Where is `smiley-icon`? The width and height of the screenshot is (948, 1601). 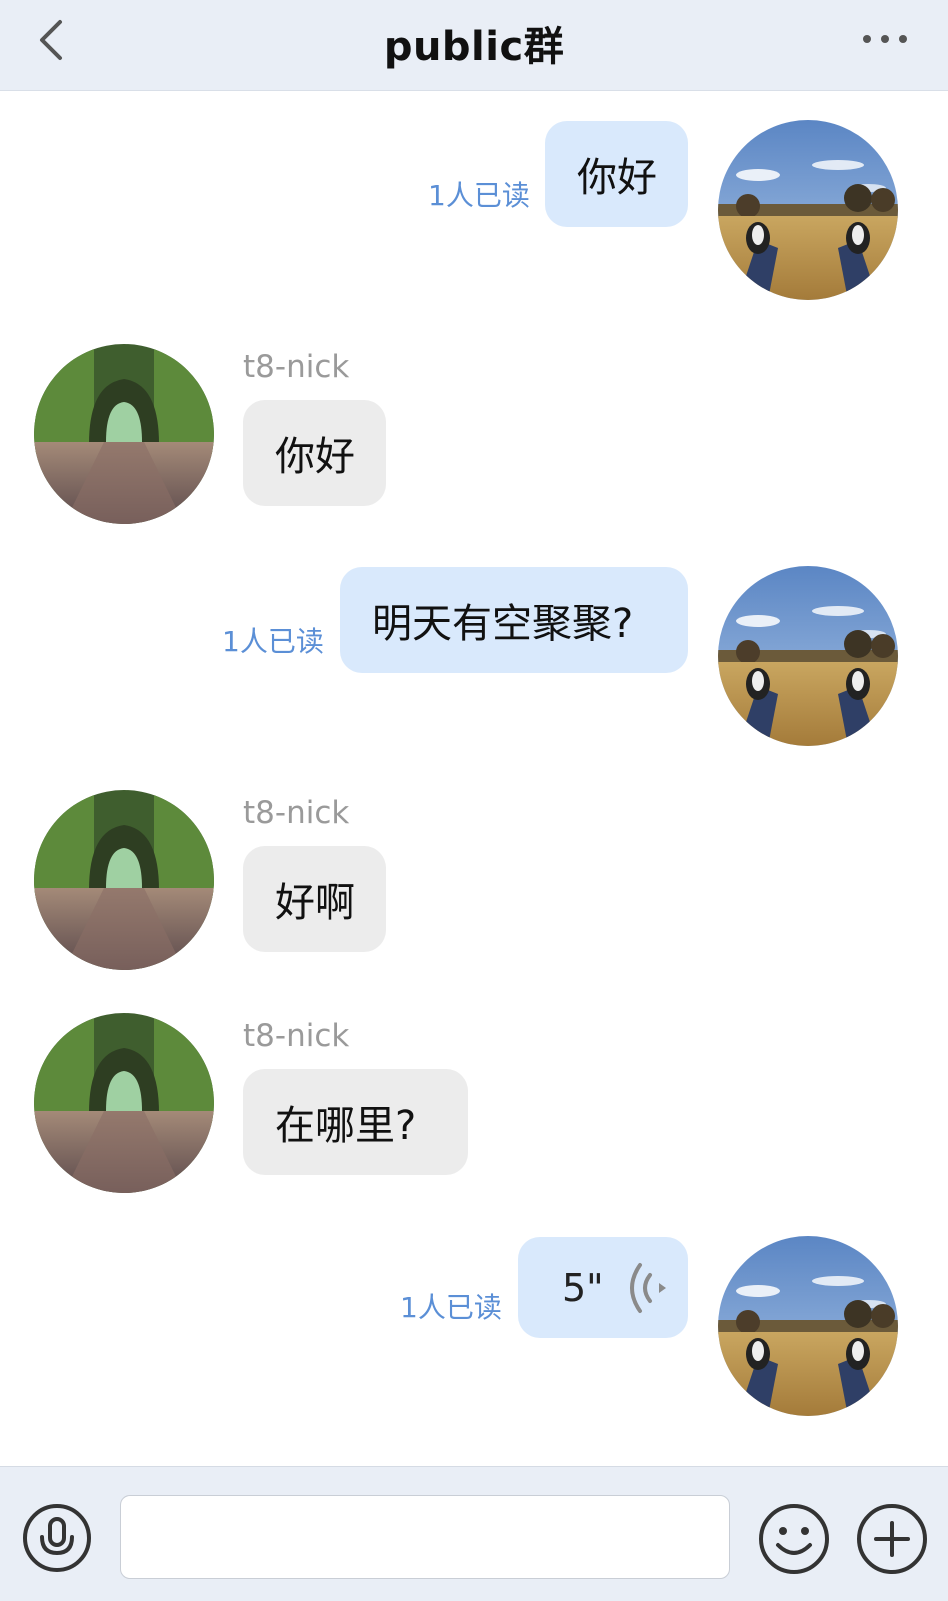 smiley-icon is located at coordinates (794, 1539).